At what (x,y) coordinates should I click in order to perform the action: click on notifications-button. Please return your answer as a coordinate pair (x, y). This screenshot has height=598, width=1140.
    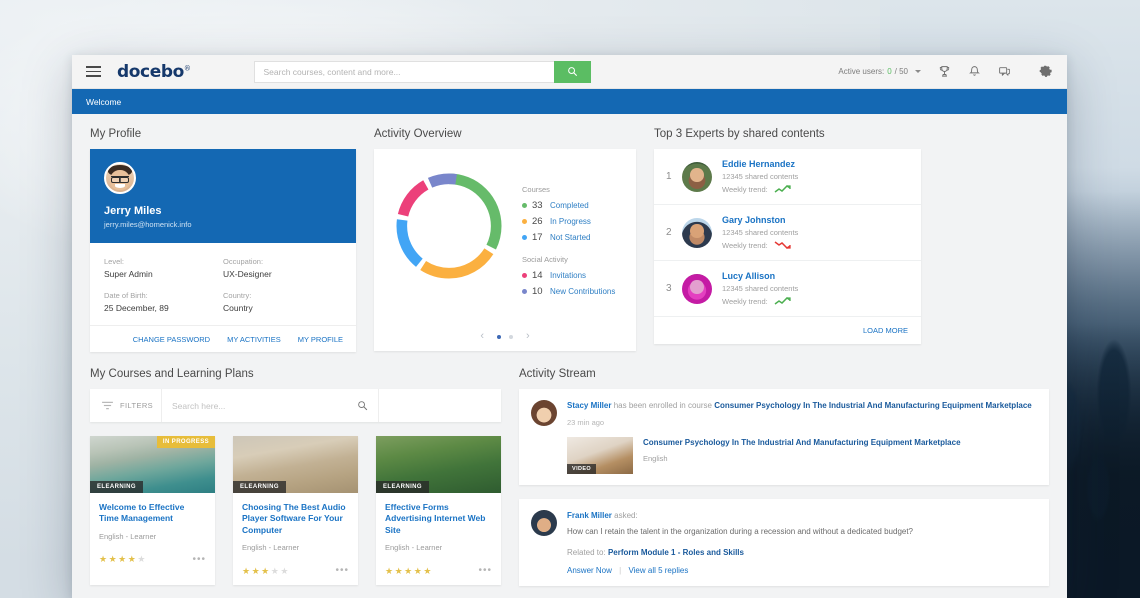
    Looking at the image, I should click on (974, 71).